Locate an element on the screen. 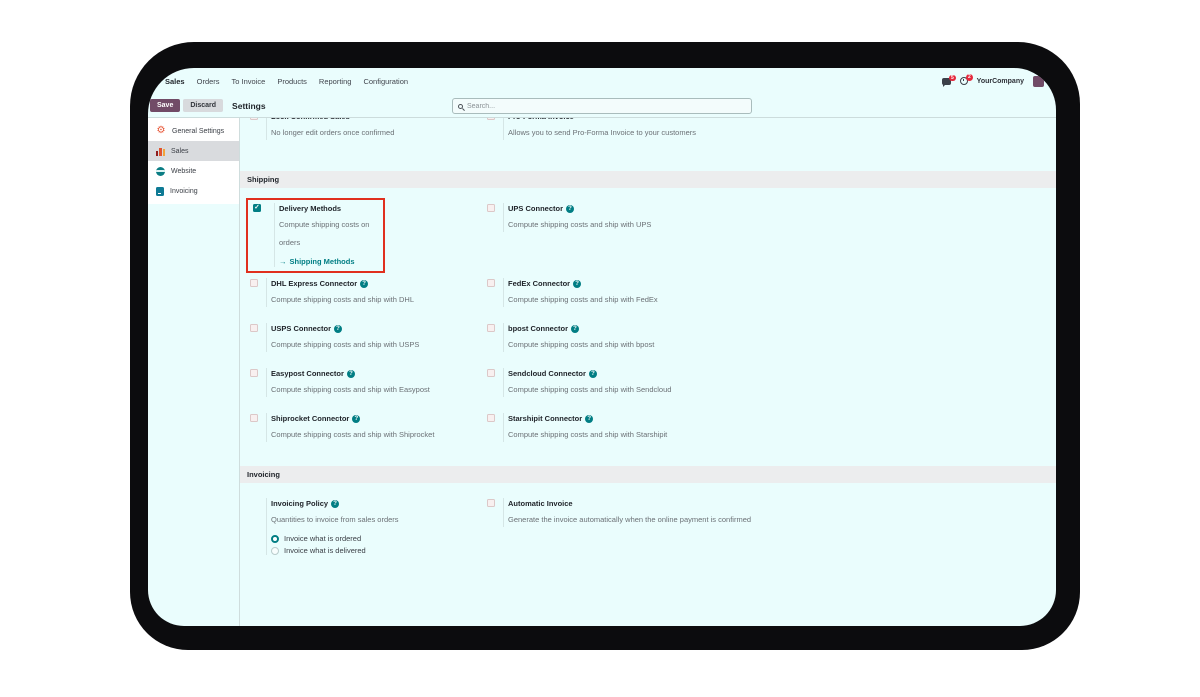 This screenshot has width=1200, height=697. setting-title: UPS Connector is located at coordinates (579, 208).